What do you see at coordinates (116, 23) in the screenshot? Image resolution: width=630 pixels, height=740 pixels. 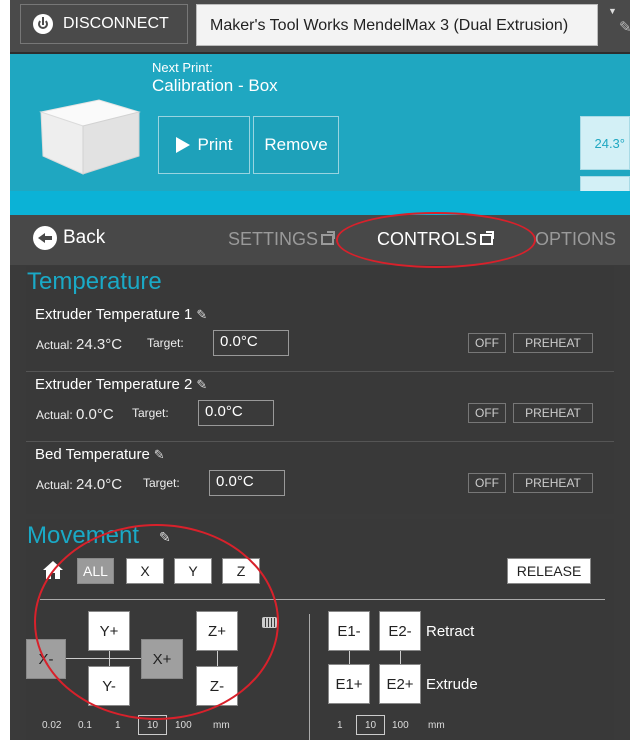 I see `disconnect-label: DISCONNECT` at bounding box center [116, 23].